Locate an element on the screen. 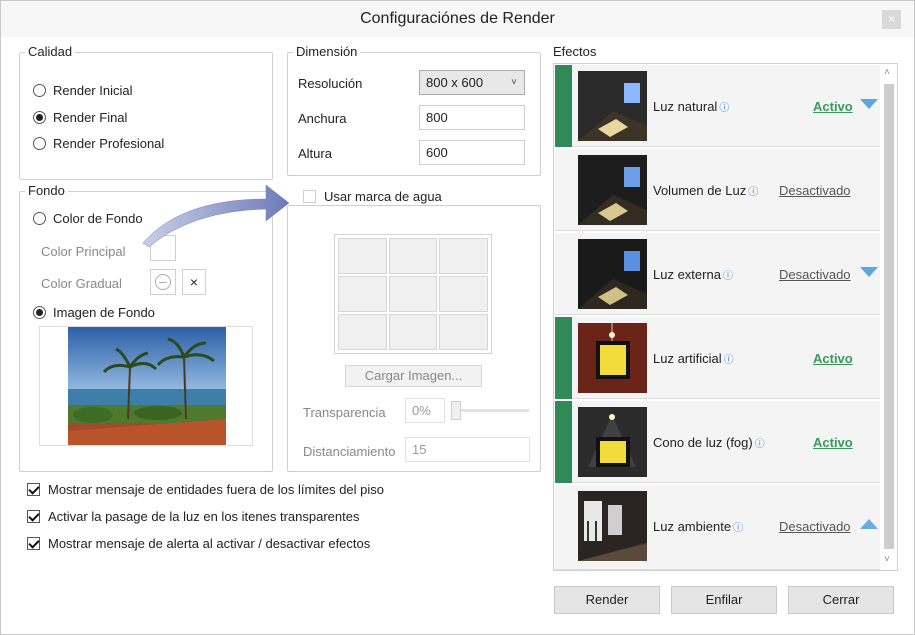  hint-arrow is located at coordinates (216, 216).